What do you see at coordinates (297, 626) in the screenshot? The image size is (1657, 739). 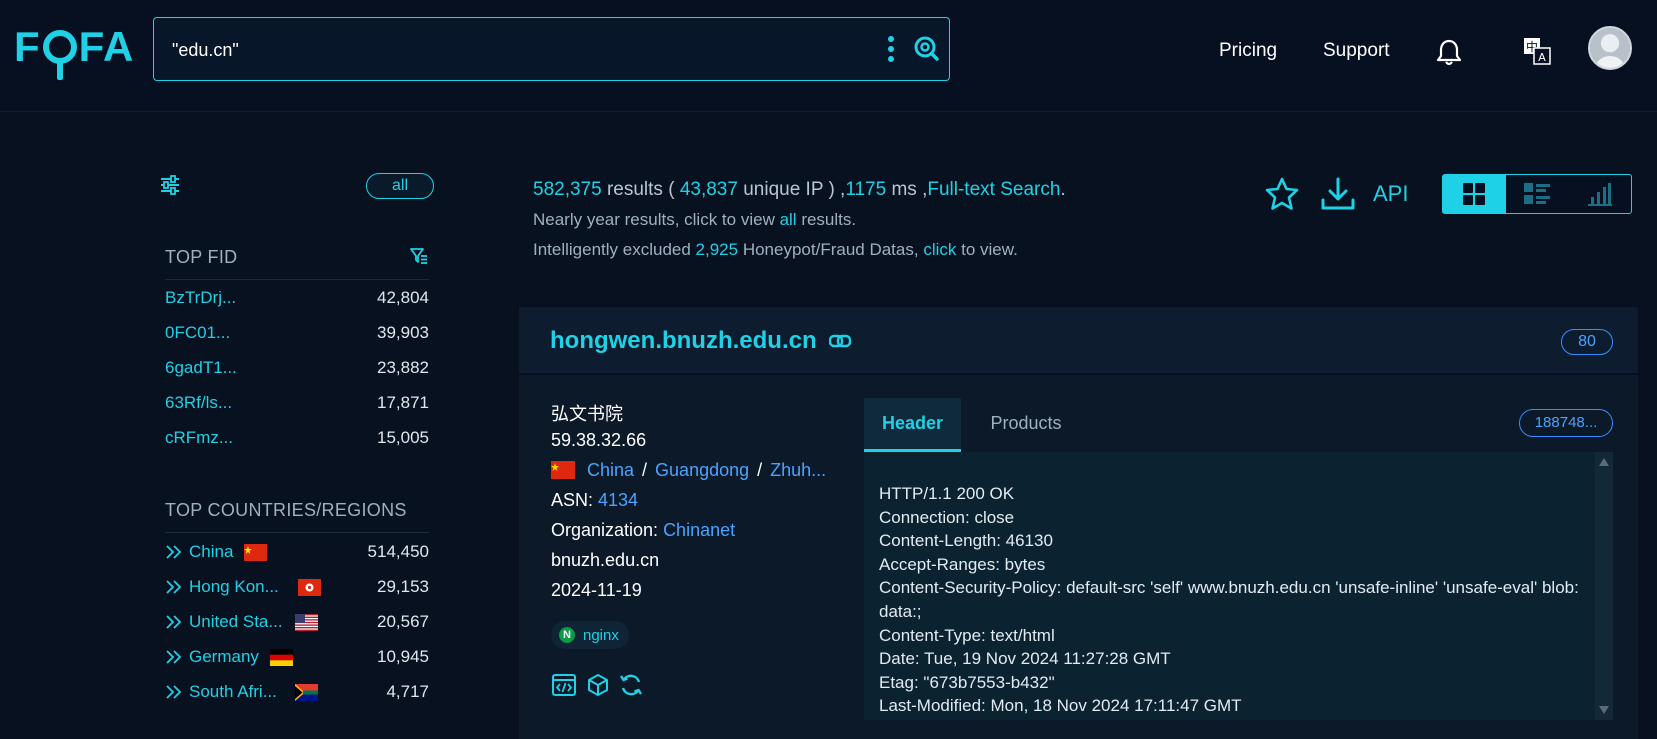 I see `country-row: United Sta... 20,567` at bounding box center [297, 626].